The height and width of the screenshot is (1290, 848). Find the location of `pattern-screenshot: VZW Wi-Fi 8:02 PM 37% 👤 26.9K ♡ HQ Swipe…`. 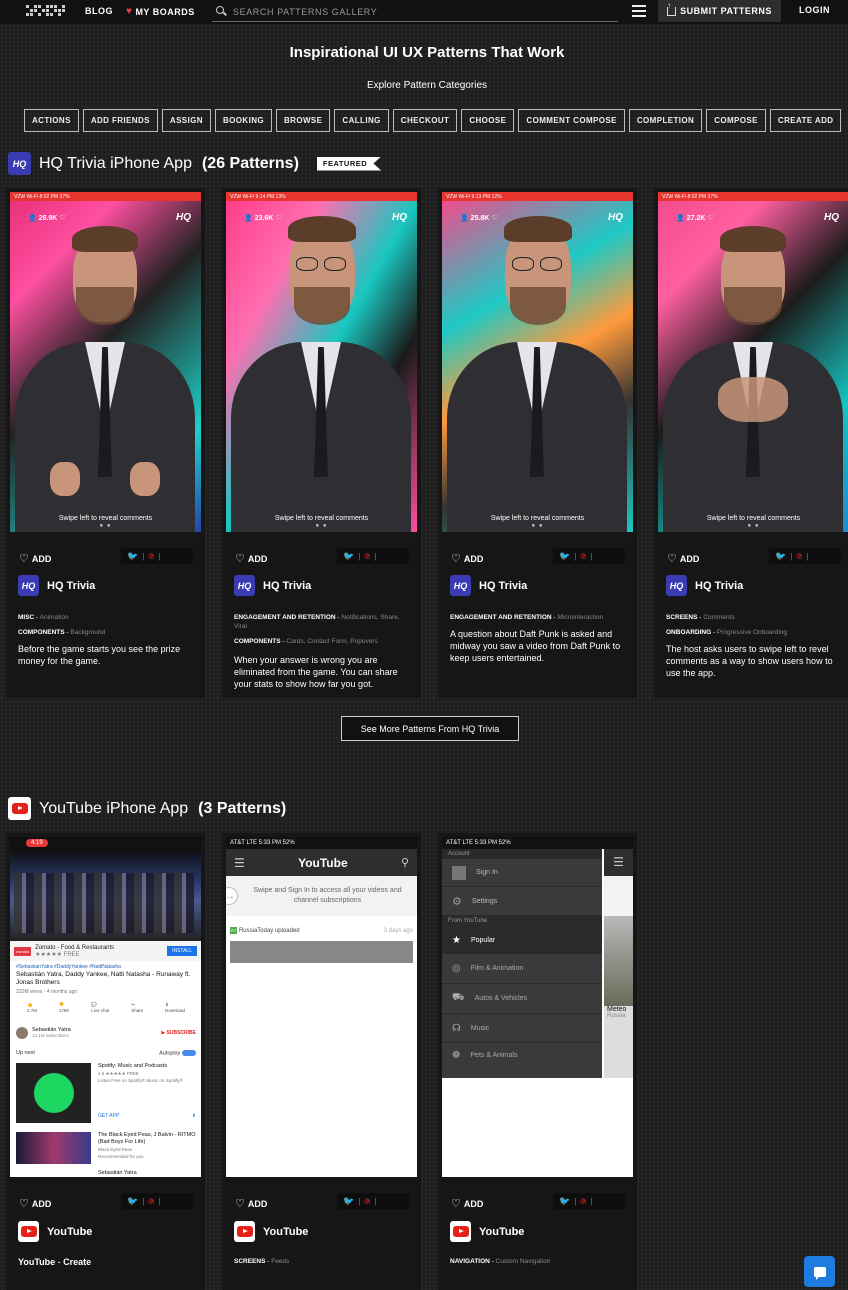

pattern-screenshot: VZW Wi-Fi 8:02 PM 37% 👤 26.9K ♡ HQ Swipe… is located at coordinates (105, 362).